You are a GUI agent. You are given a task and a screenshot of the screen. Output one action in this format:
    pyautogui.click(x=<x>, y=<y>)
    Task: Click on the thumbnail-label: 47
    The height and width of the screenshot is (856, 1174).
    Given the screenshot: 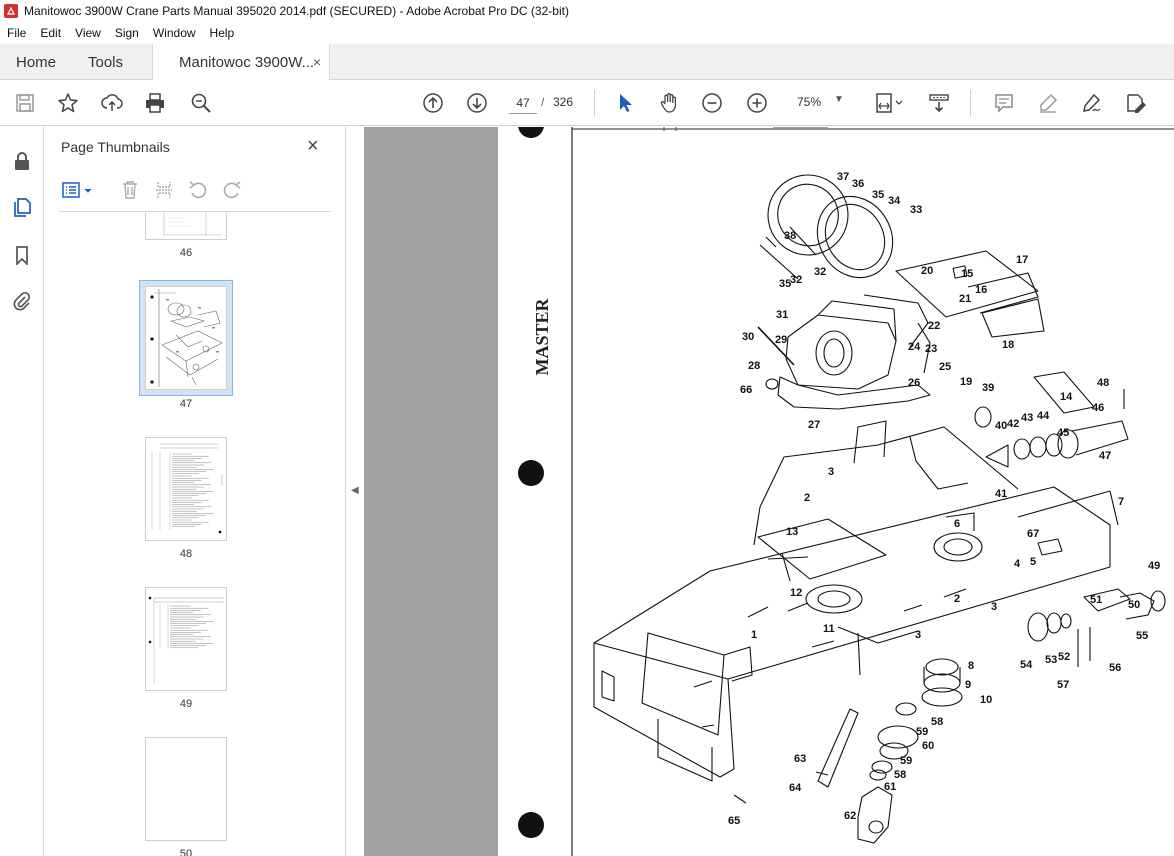 What is the action you would take?
    pyautogui.click(x=186, y=404)
    